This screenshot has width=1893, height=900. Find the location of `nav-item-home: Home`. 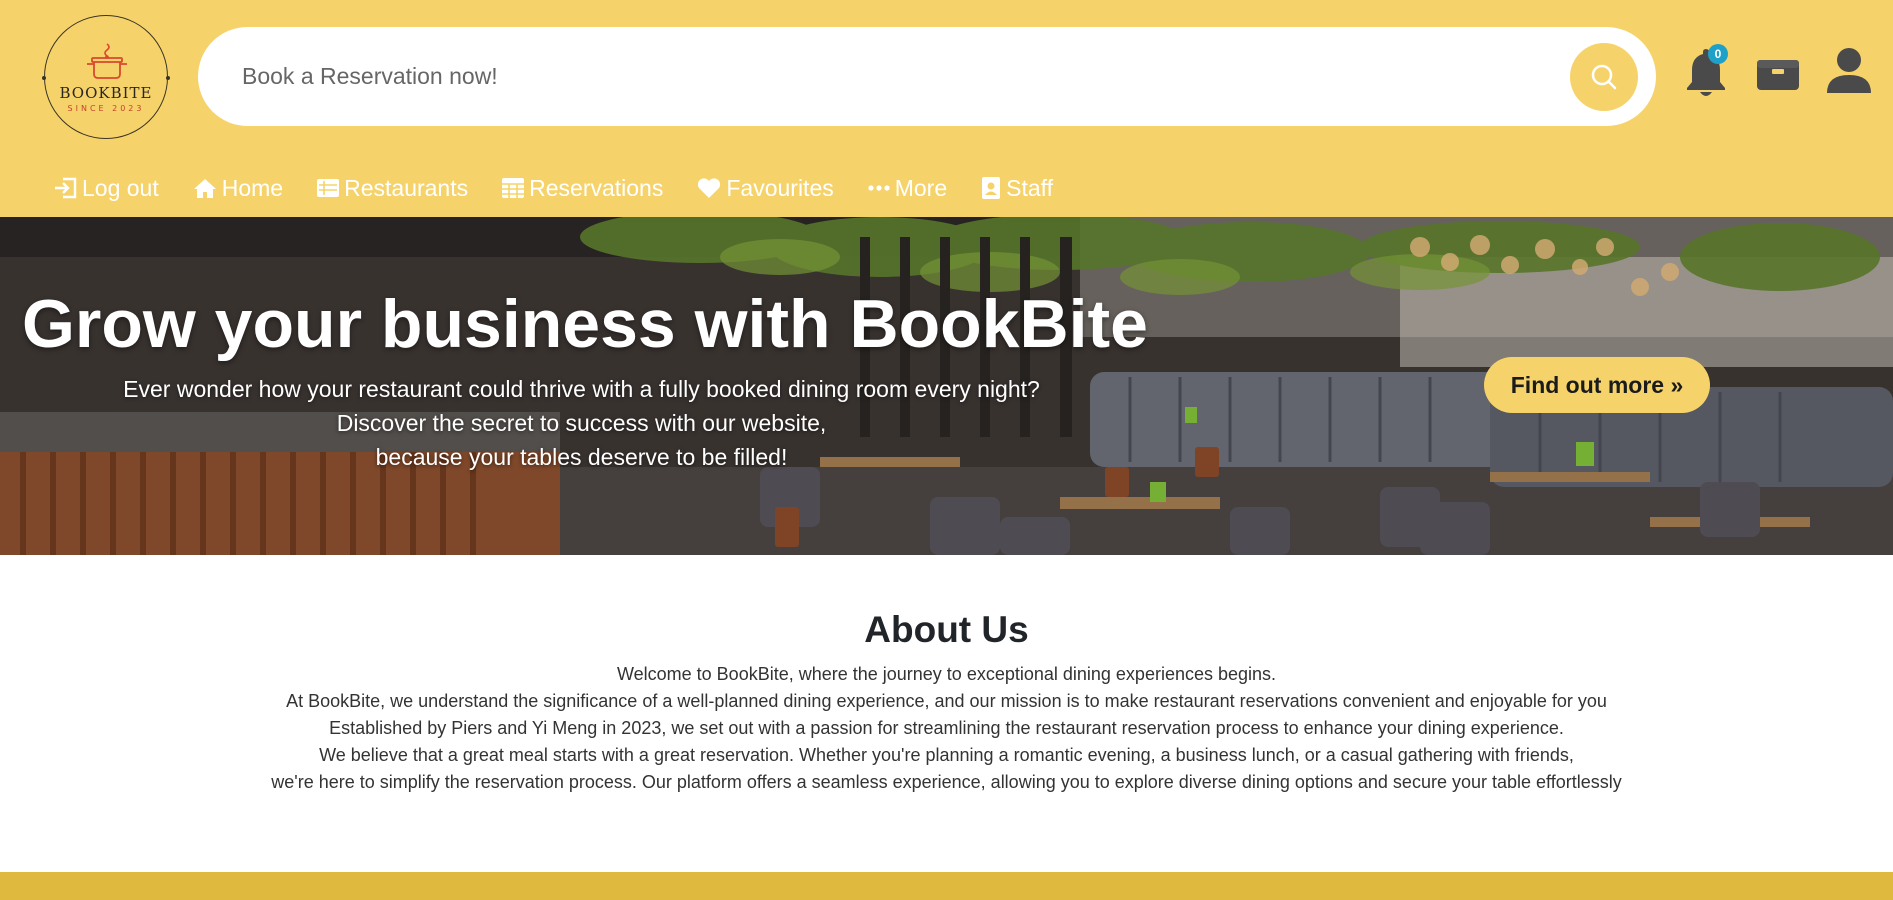

nav-item-home: Home is located at coordinates (237, 188).